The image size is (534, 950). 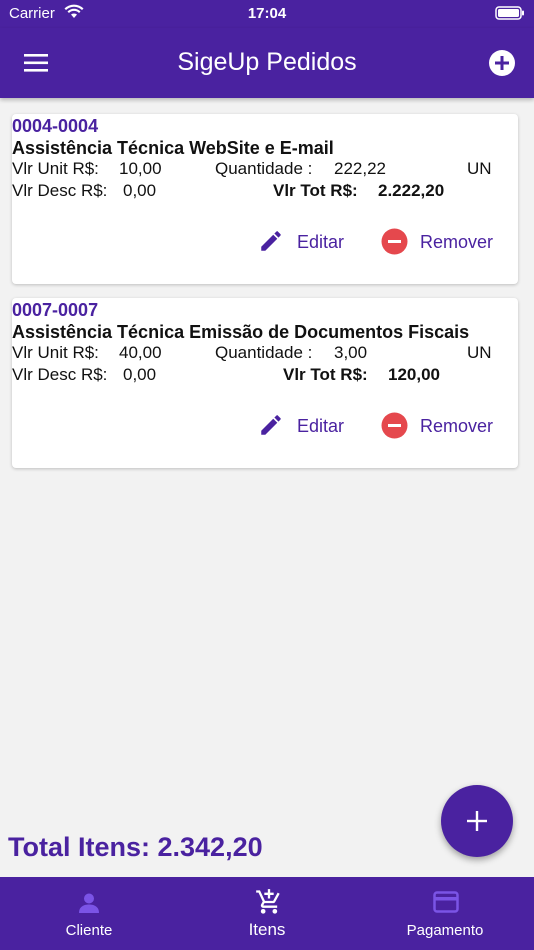 What do you see at coordinates (135, 847) in the screenshot?
I see `items-total: Total Itens: 2.342,20` at bounding box center [135, 847].